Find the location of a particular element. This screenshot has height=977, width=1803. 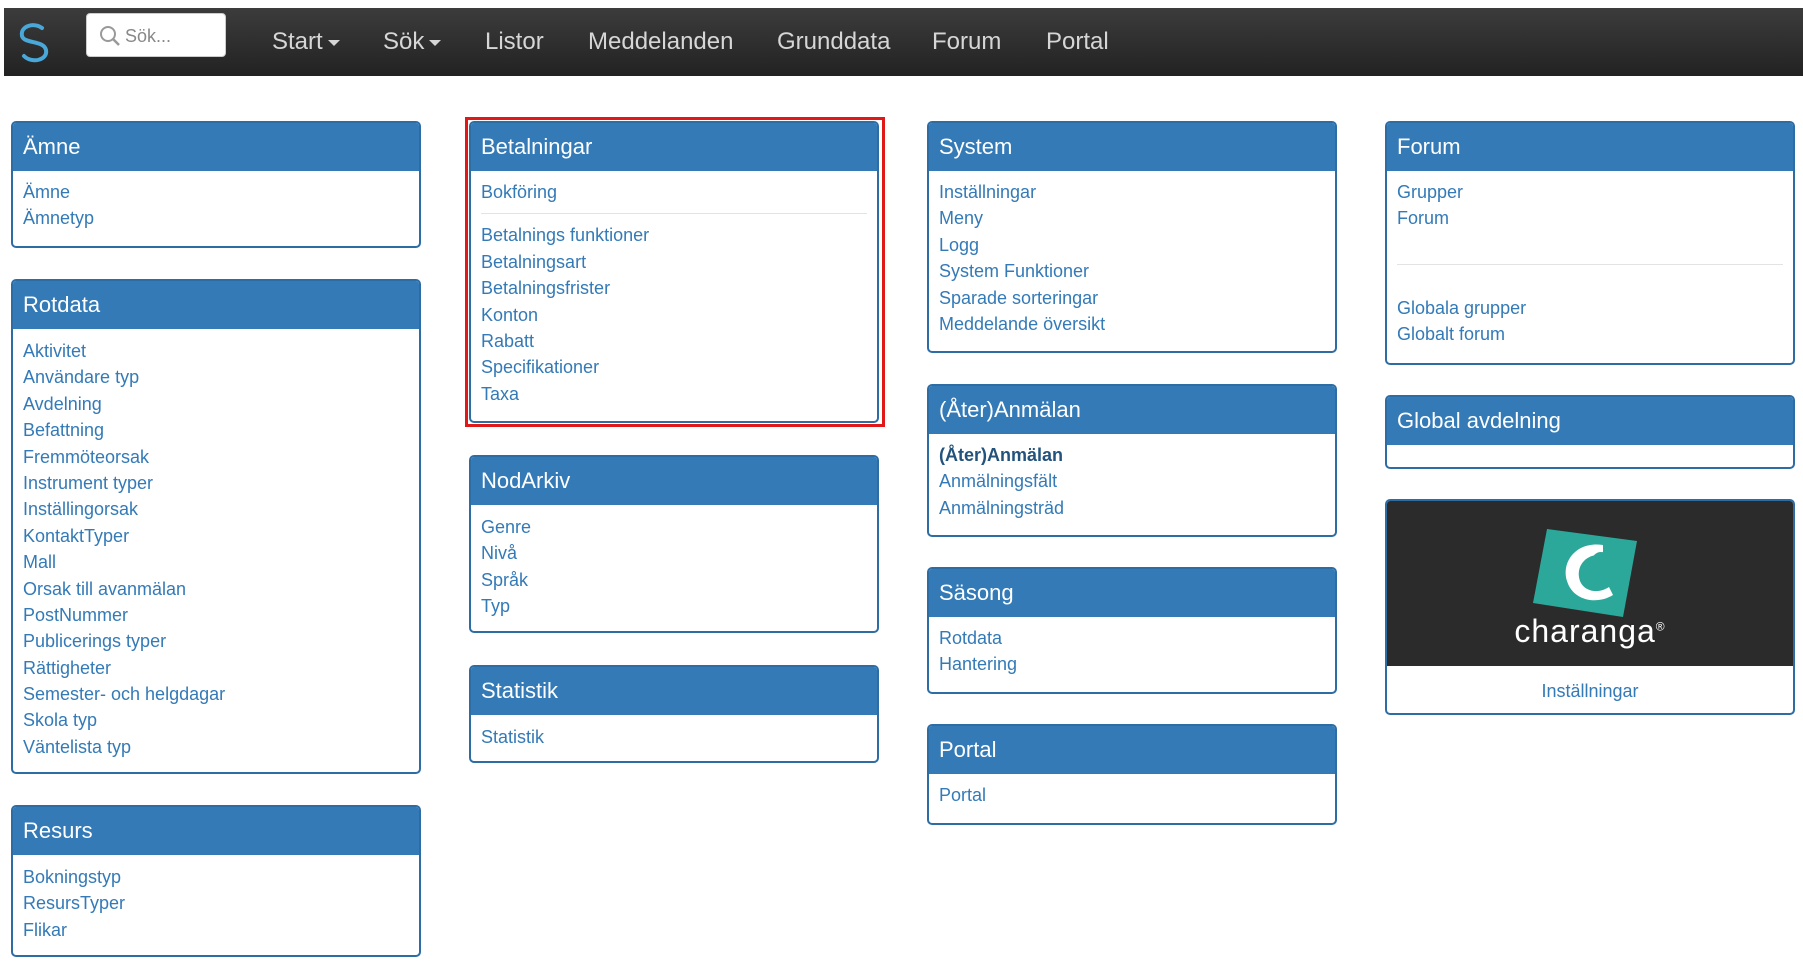

charanga-logo-icon is located at coordinates (1585, 573).